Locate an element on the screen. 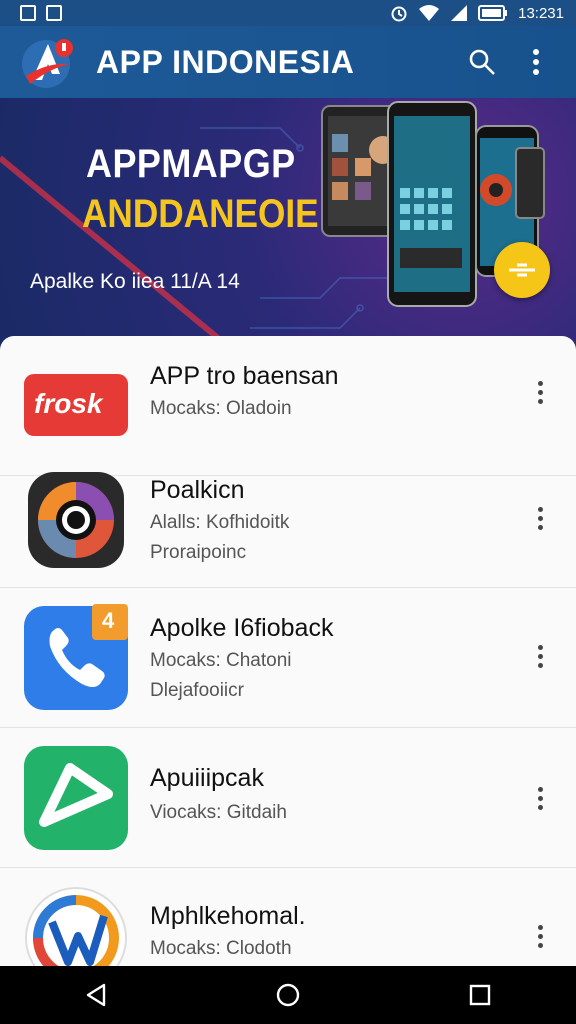 The width and height of the screenshot is (576, 1024). back-icon is located at coordinates (96, 995).